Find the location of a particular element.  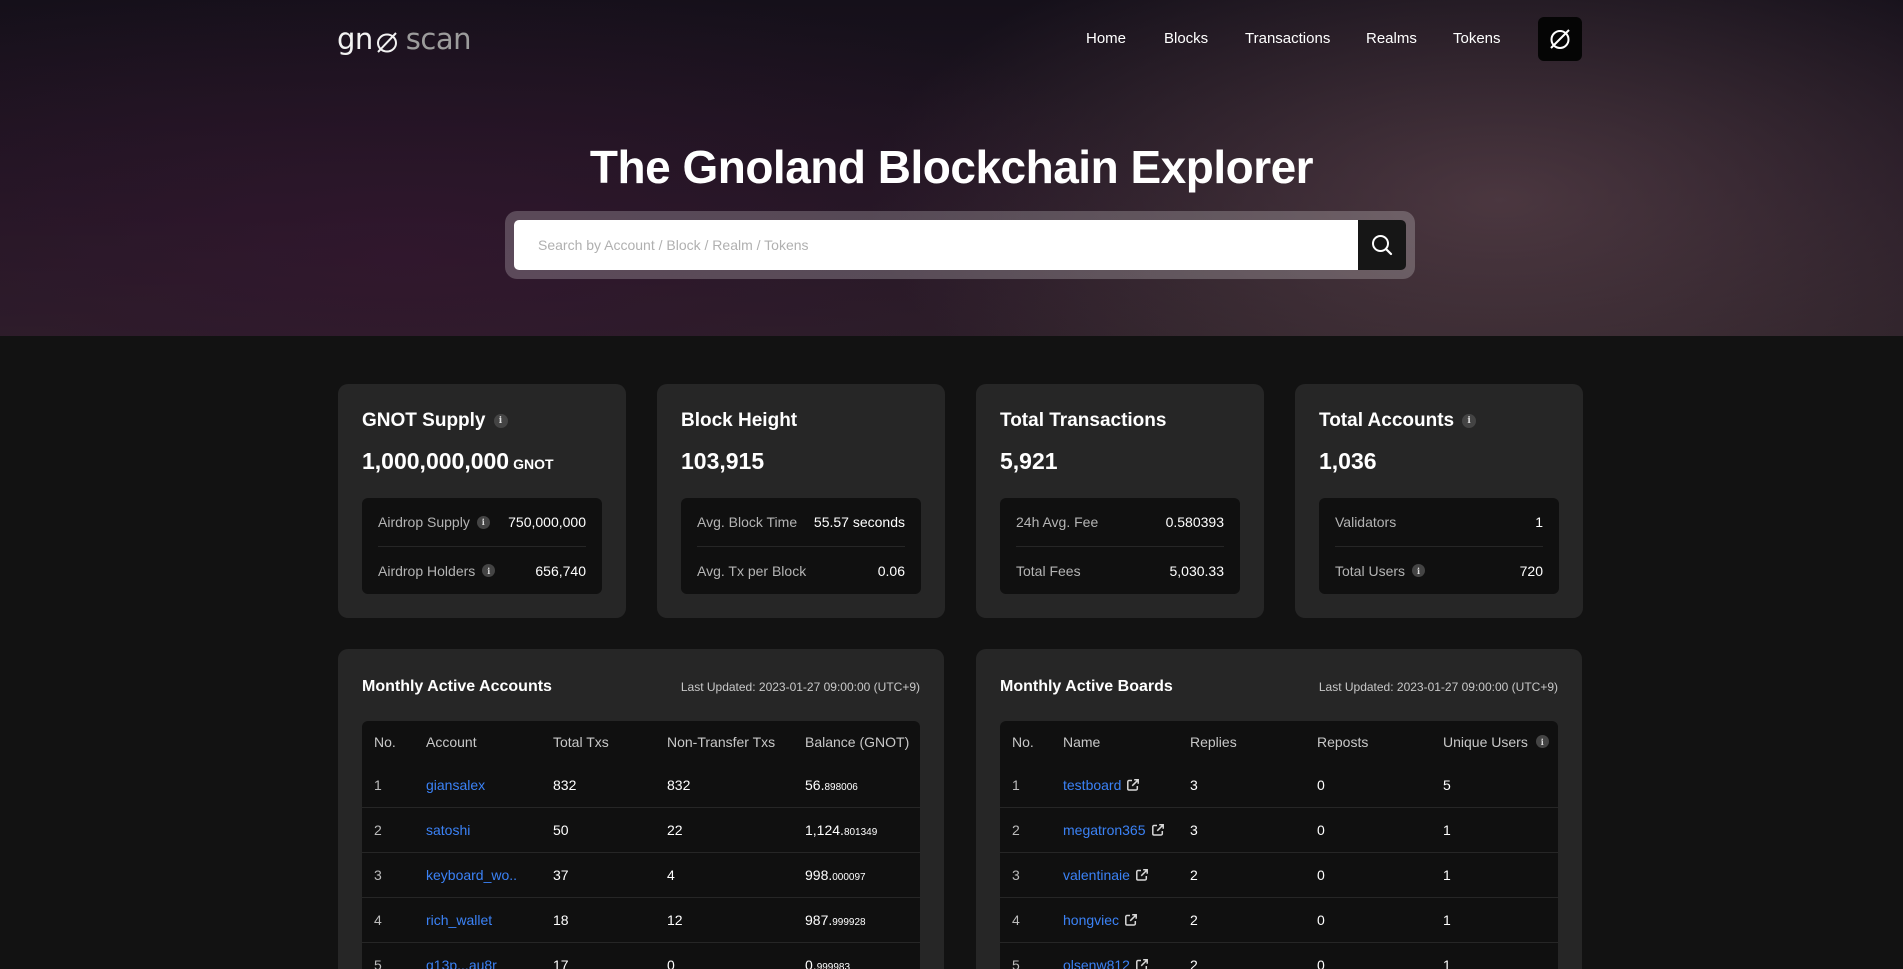

board-name-cell: valentinaie is located at coordinates (1114, 875).